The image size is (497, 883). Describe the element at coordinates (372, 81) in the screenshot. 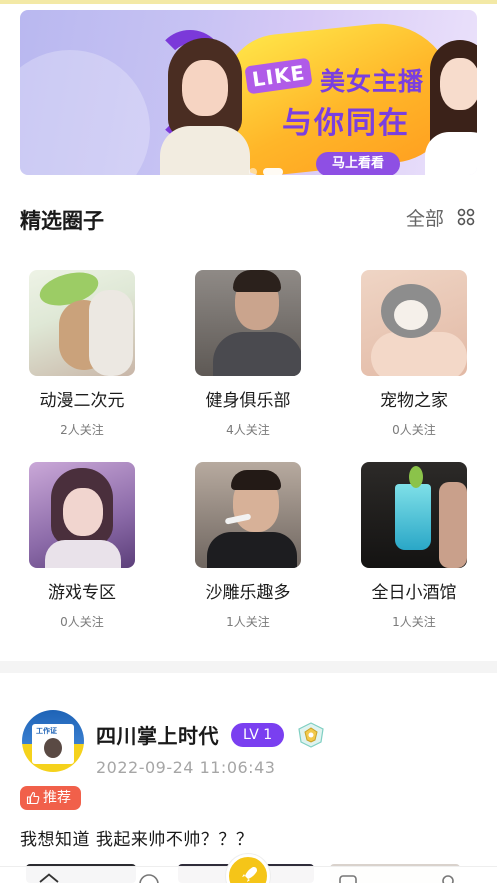

I see `banner-headline-1: 美女主播` at that location.